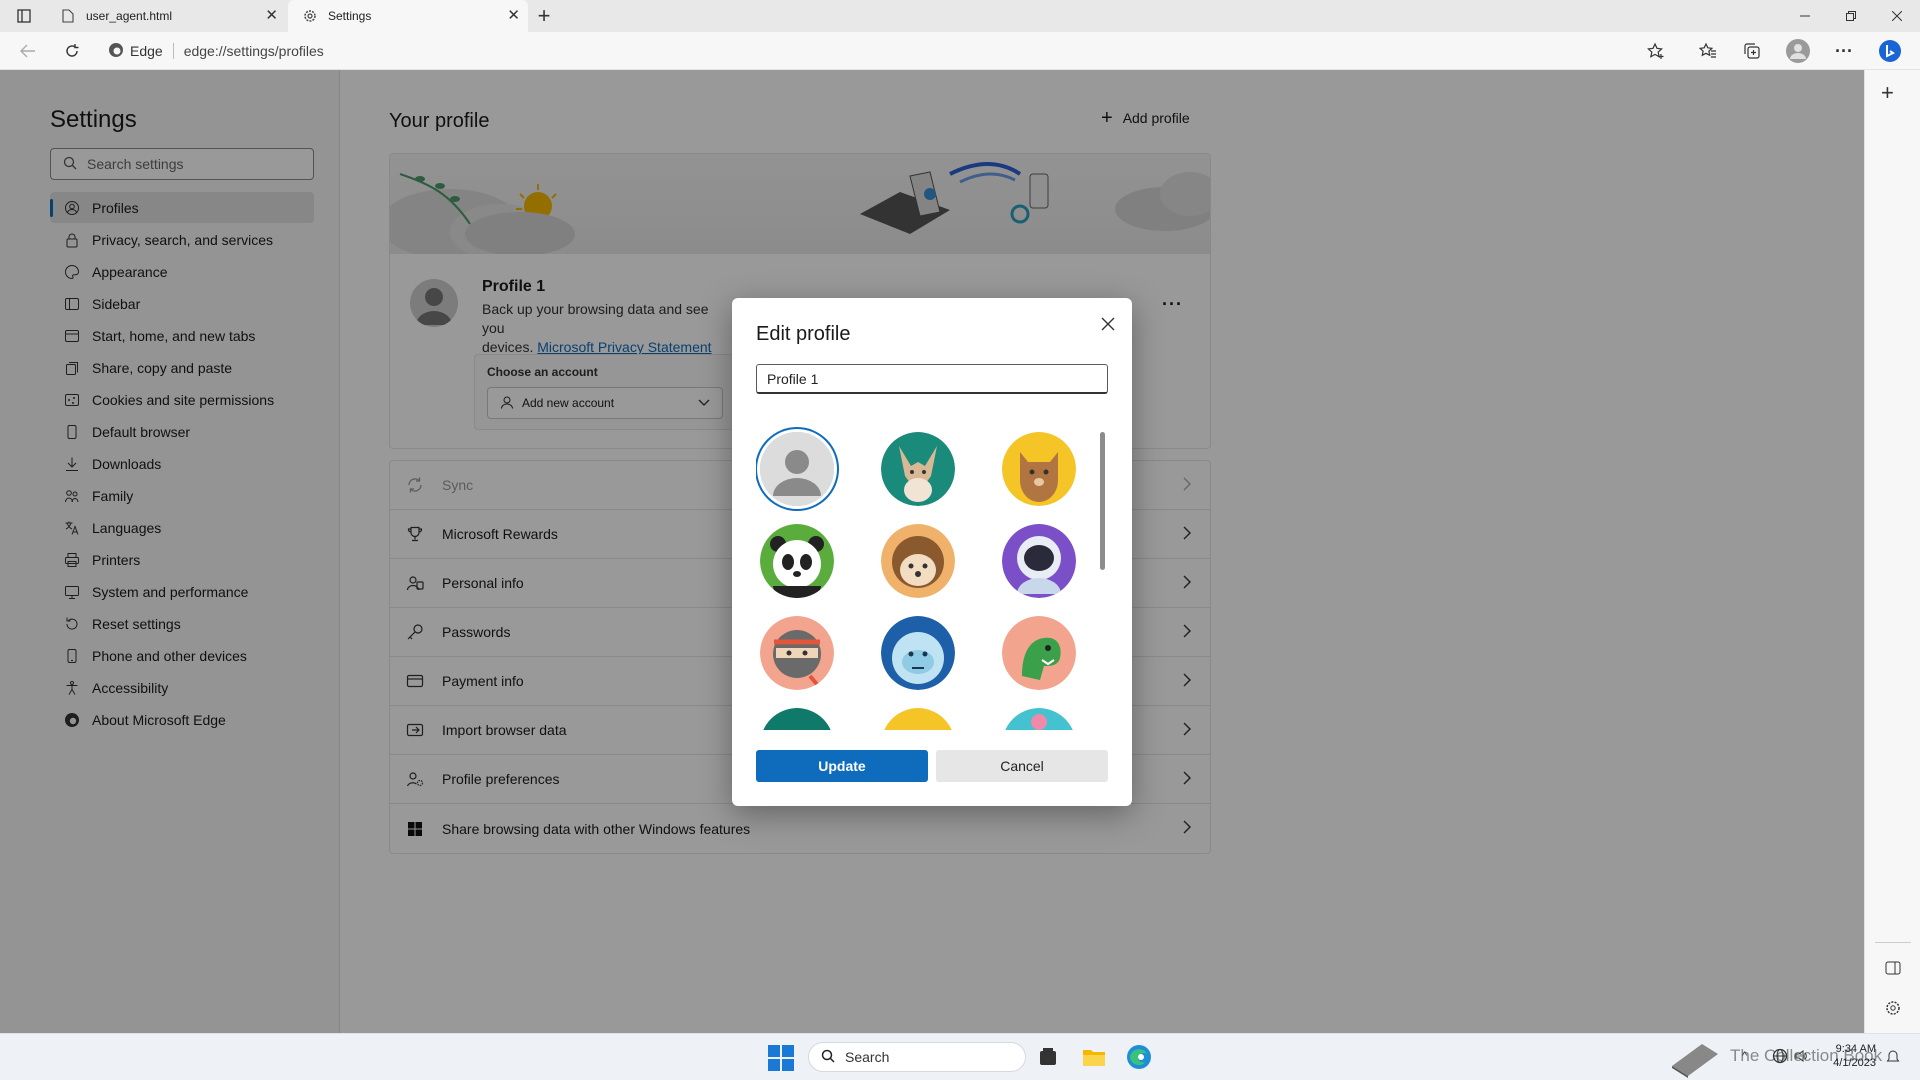  What do you see at coordinates (797, 469) in the screenshot?
I see `avatar-default-person` at bounding box center [797, 469].